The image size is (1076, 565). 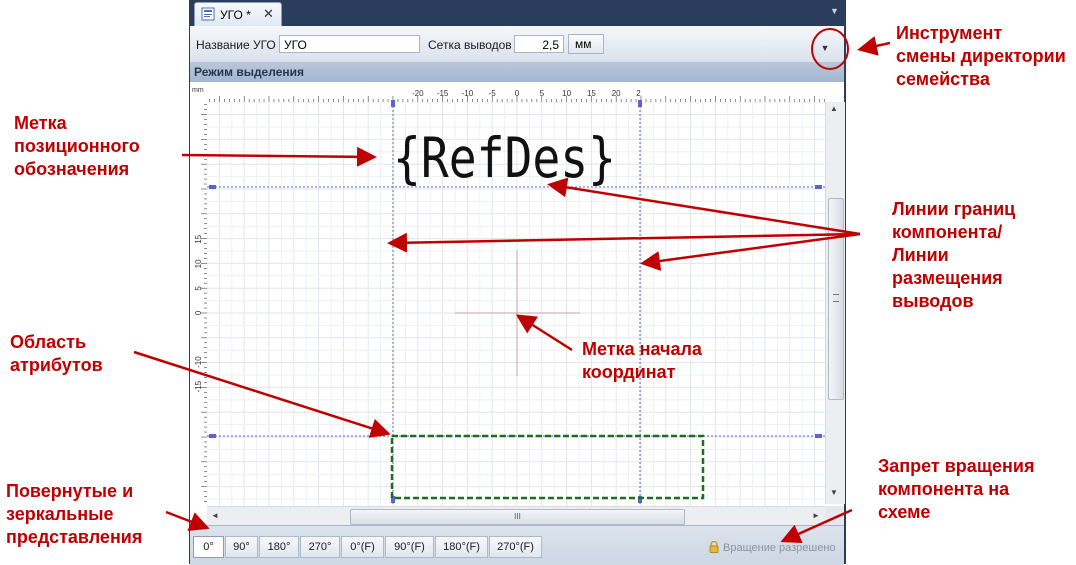 What do you see at coordinates (874, 46) in the screenshot?
I see `arrow-dir-tool` at bounding box center [874, 46].